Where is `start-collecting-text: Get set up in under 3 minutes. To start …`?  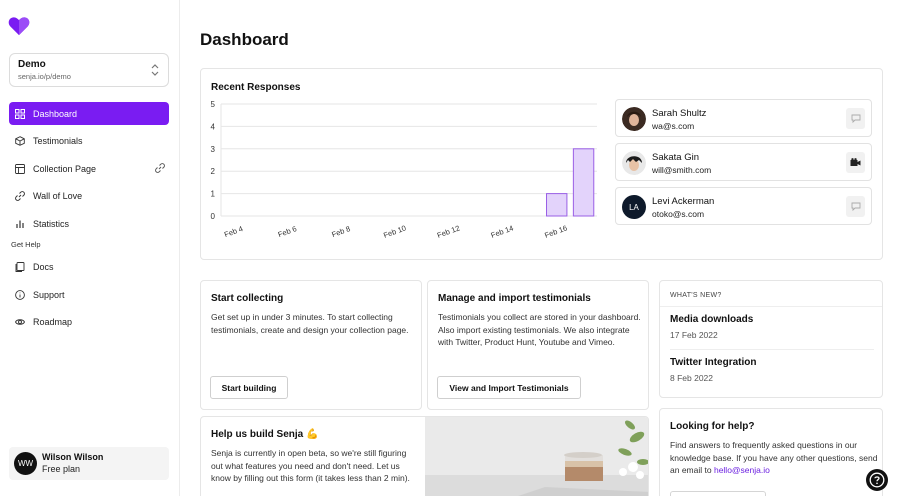
start-collecting-text: Get set up in under 3 minutes. To start … is located at coordinates (310, 323).